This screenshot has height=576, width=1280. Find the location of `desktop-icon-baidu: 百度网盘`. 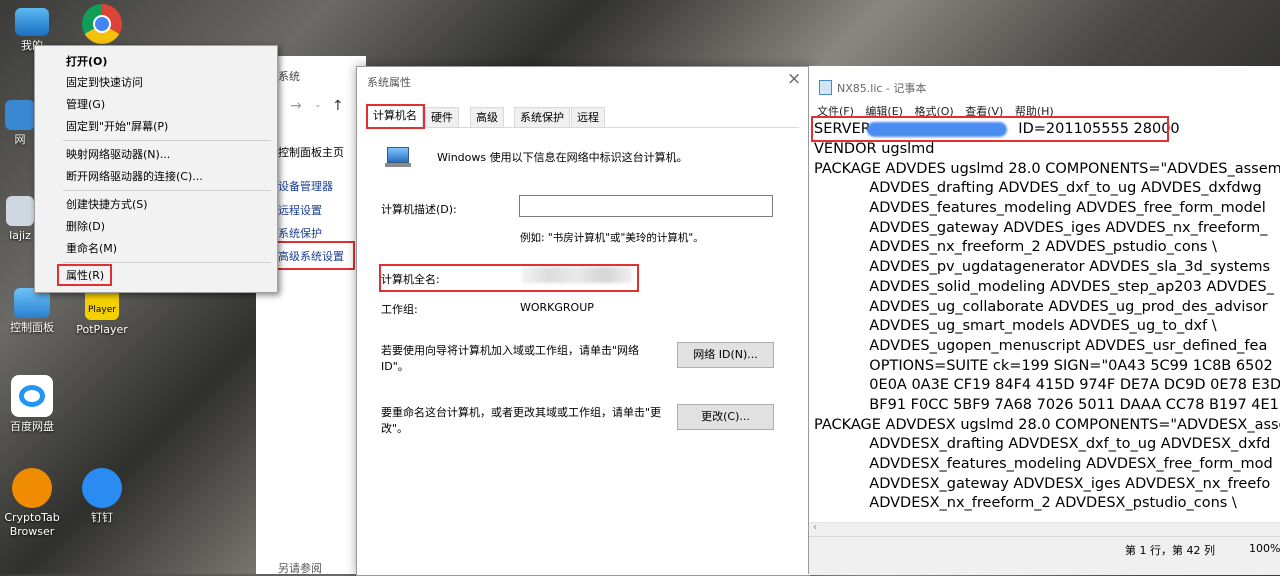

desktop-icon-baidu: 百度网盘 is located at coordinates (32, 404).